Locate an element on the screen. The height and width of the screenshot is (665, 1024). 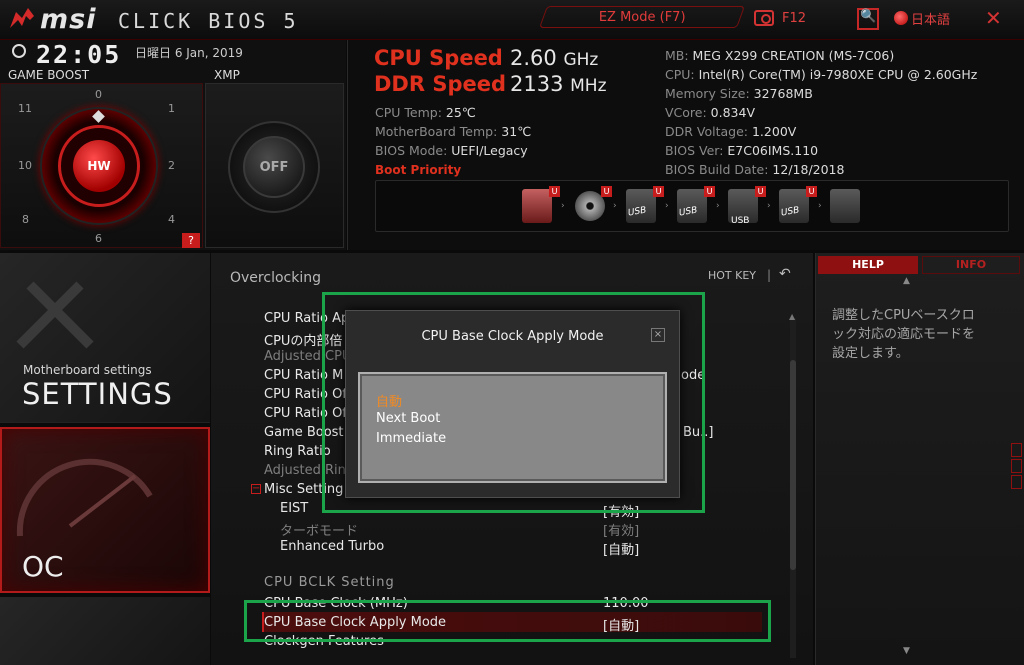
ddr-speed-number: 2133 is located at coordinates (537, 84).